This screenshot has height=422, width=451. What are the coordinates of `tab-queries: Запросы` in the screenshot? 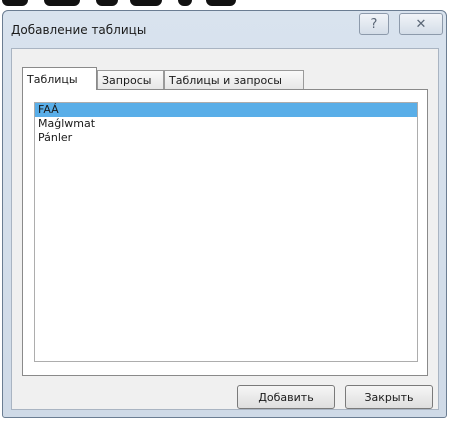 It's located at (130, 79).